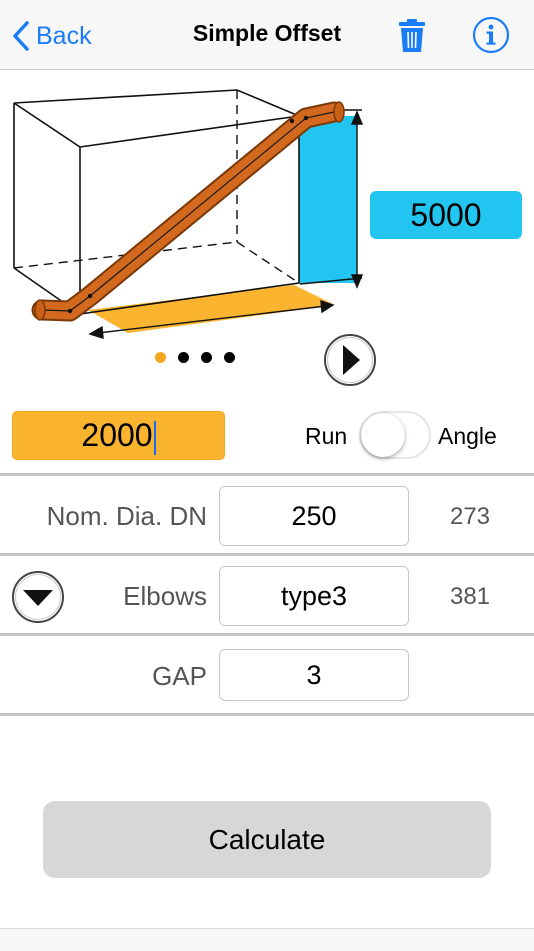  I want to click on back-label: Back, so click(64, 35).